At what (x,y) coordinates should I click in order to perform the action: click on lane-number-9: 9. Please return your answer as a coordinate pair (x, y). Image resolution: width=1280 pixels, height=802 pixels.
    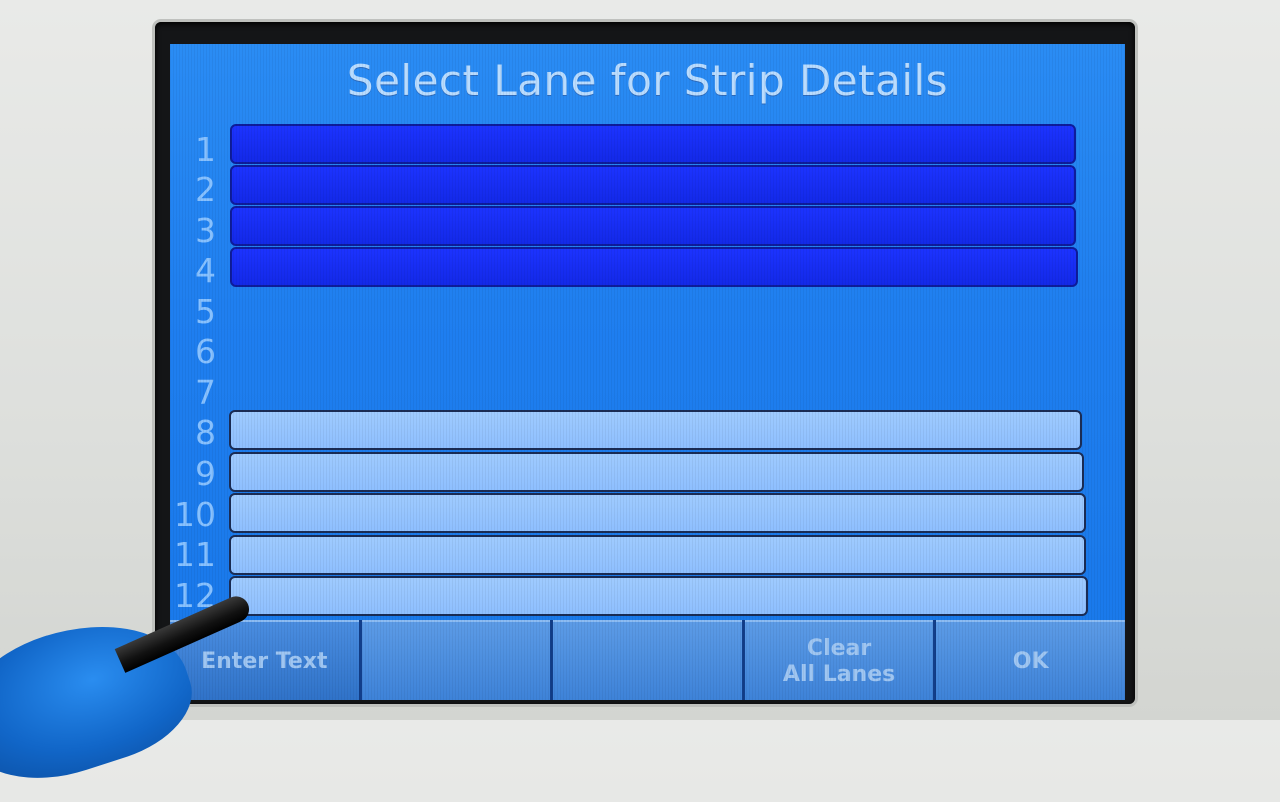
    Looking at the image, I should click on (205, 473).